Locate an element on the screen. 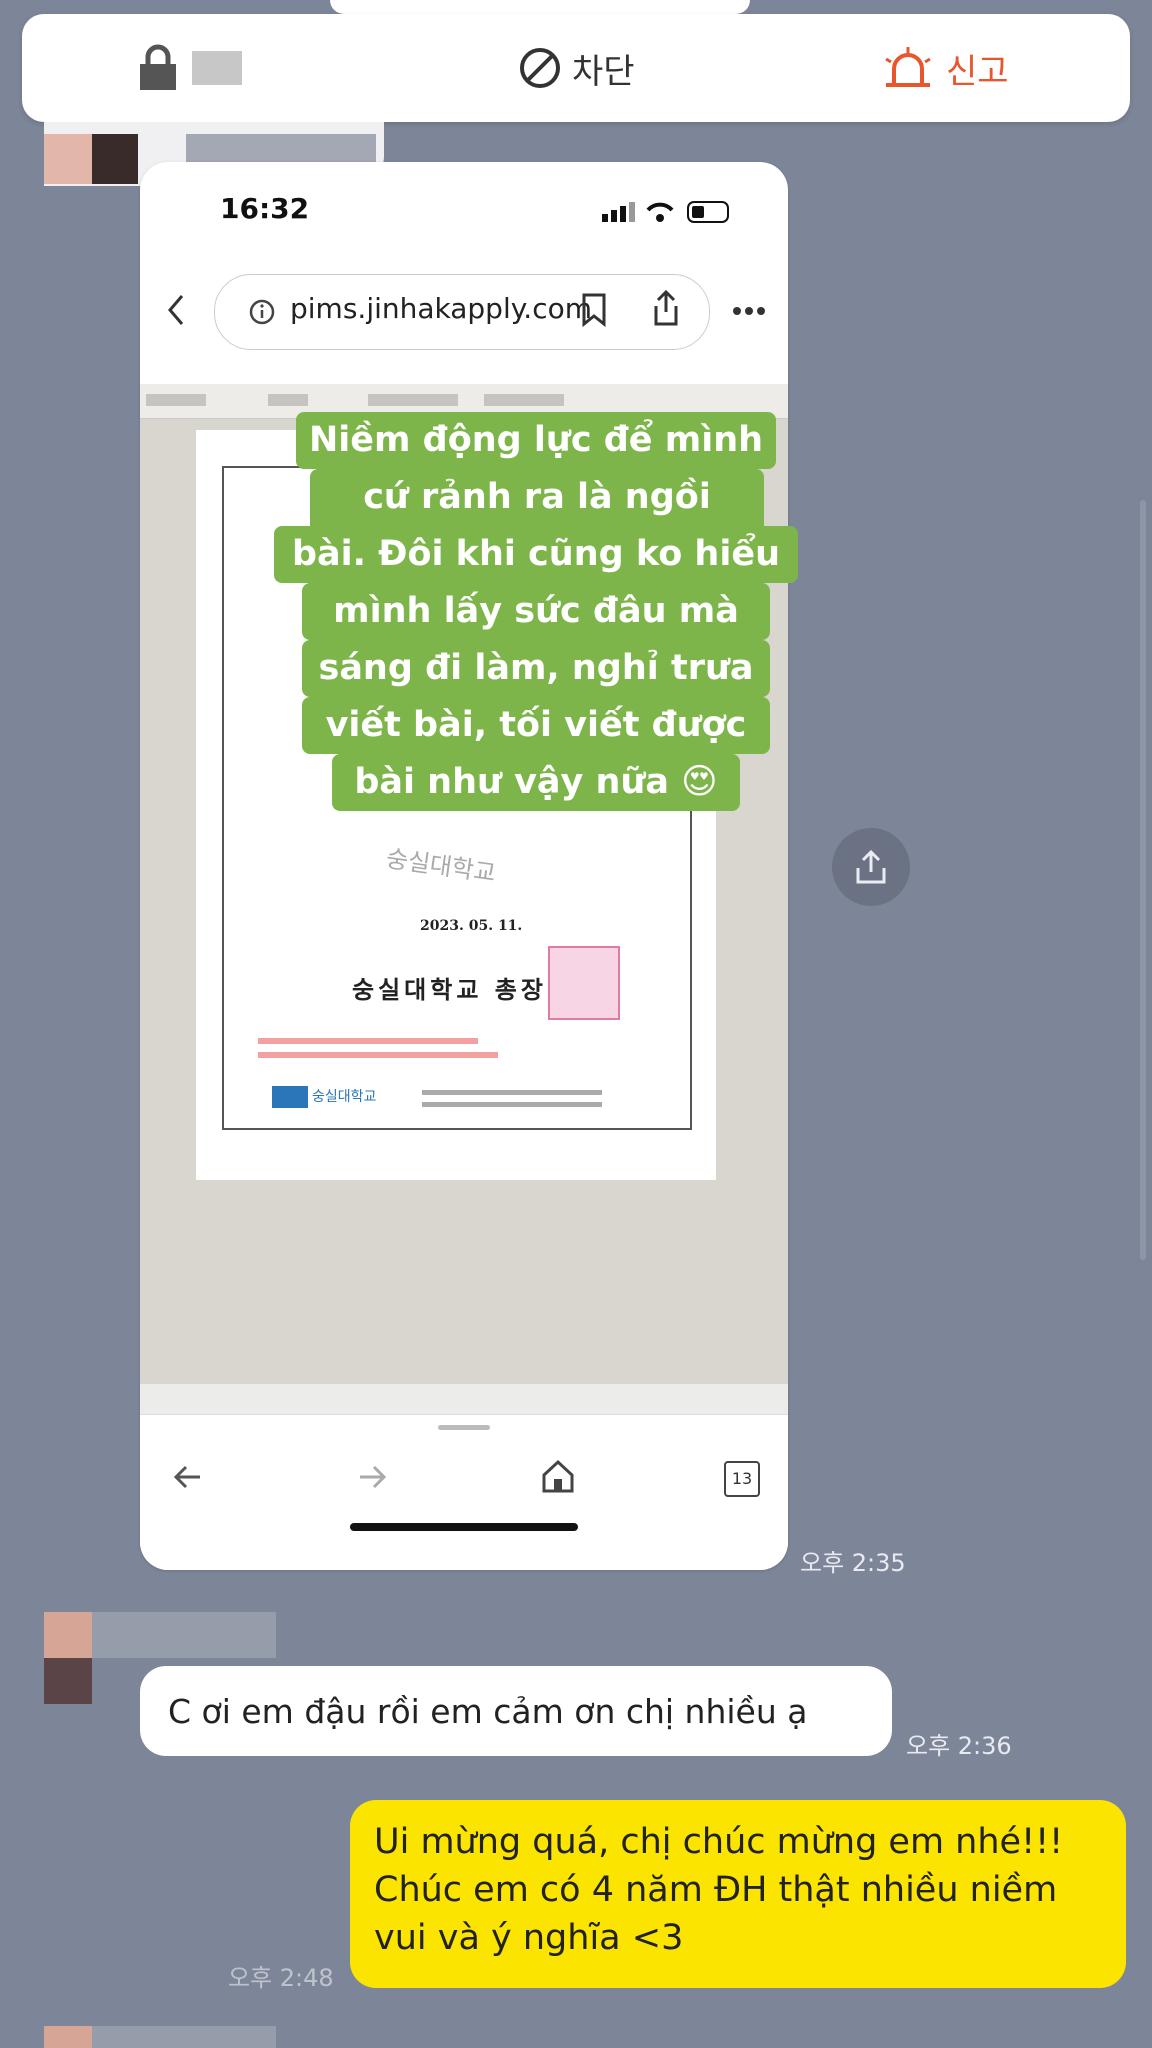 The image size is (1152, 2048). timestamp: 오후 2:48 is located at coordinates (281, 1978).